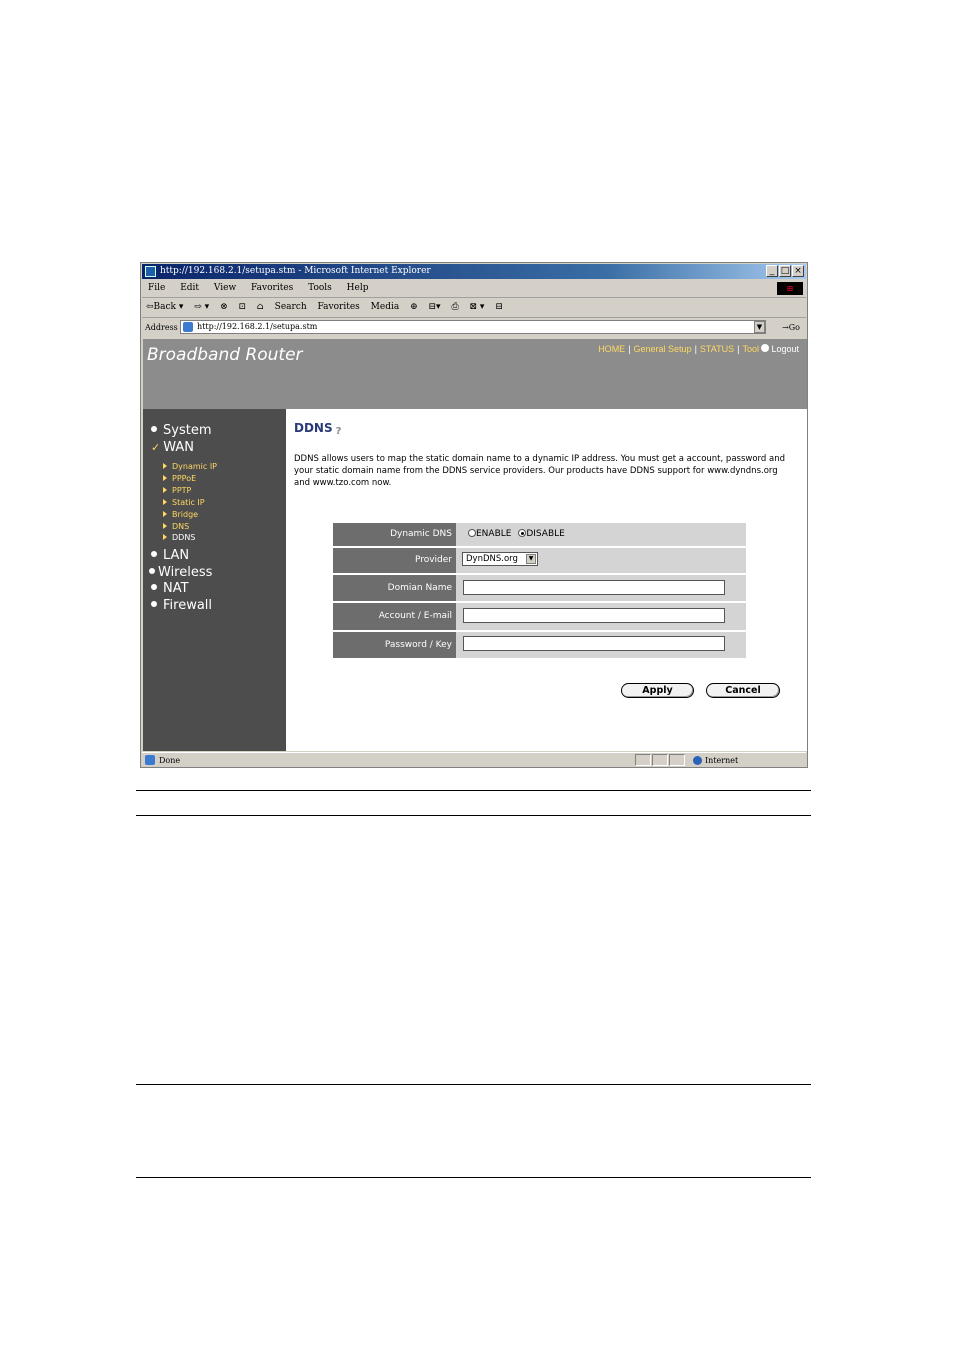 This screenshot has height=1348, width=954. What do you see at coordinates (594, 587) in the screenshot?
I see `domain-name-input` at bounding box center [594, 587].